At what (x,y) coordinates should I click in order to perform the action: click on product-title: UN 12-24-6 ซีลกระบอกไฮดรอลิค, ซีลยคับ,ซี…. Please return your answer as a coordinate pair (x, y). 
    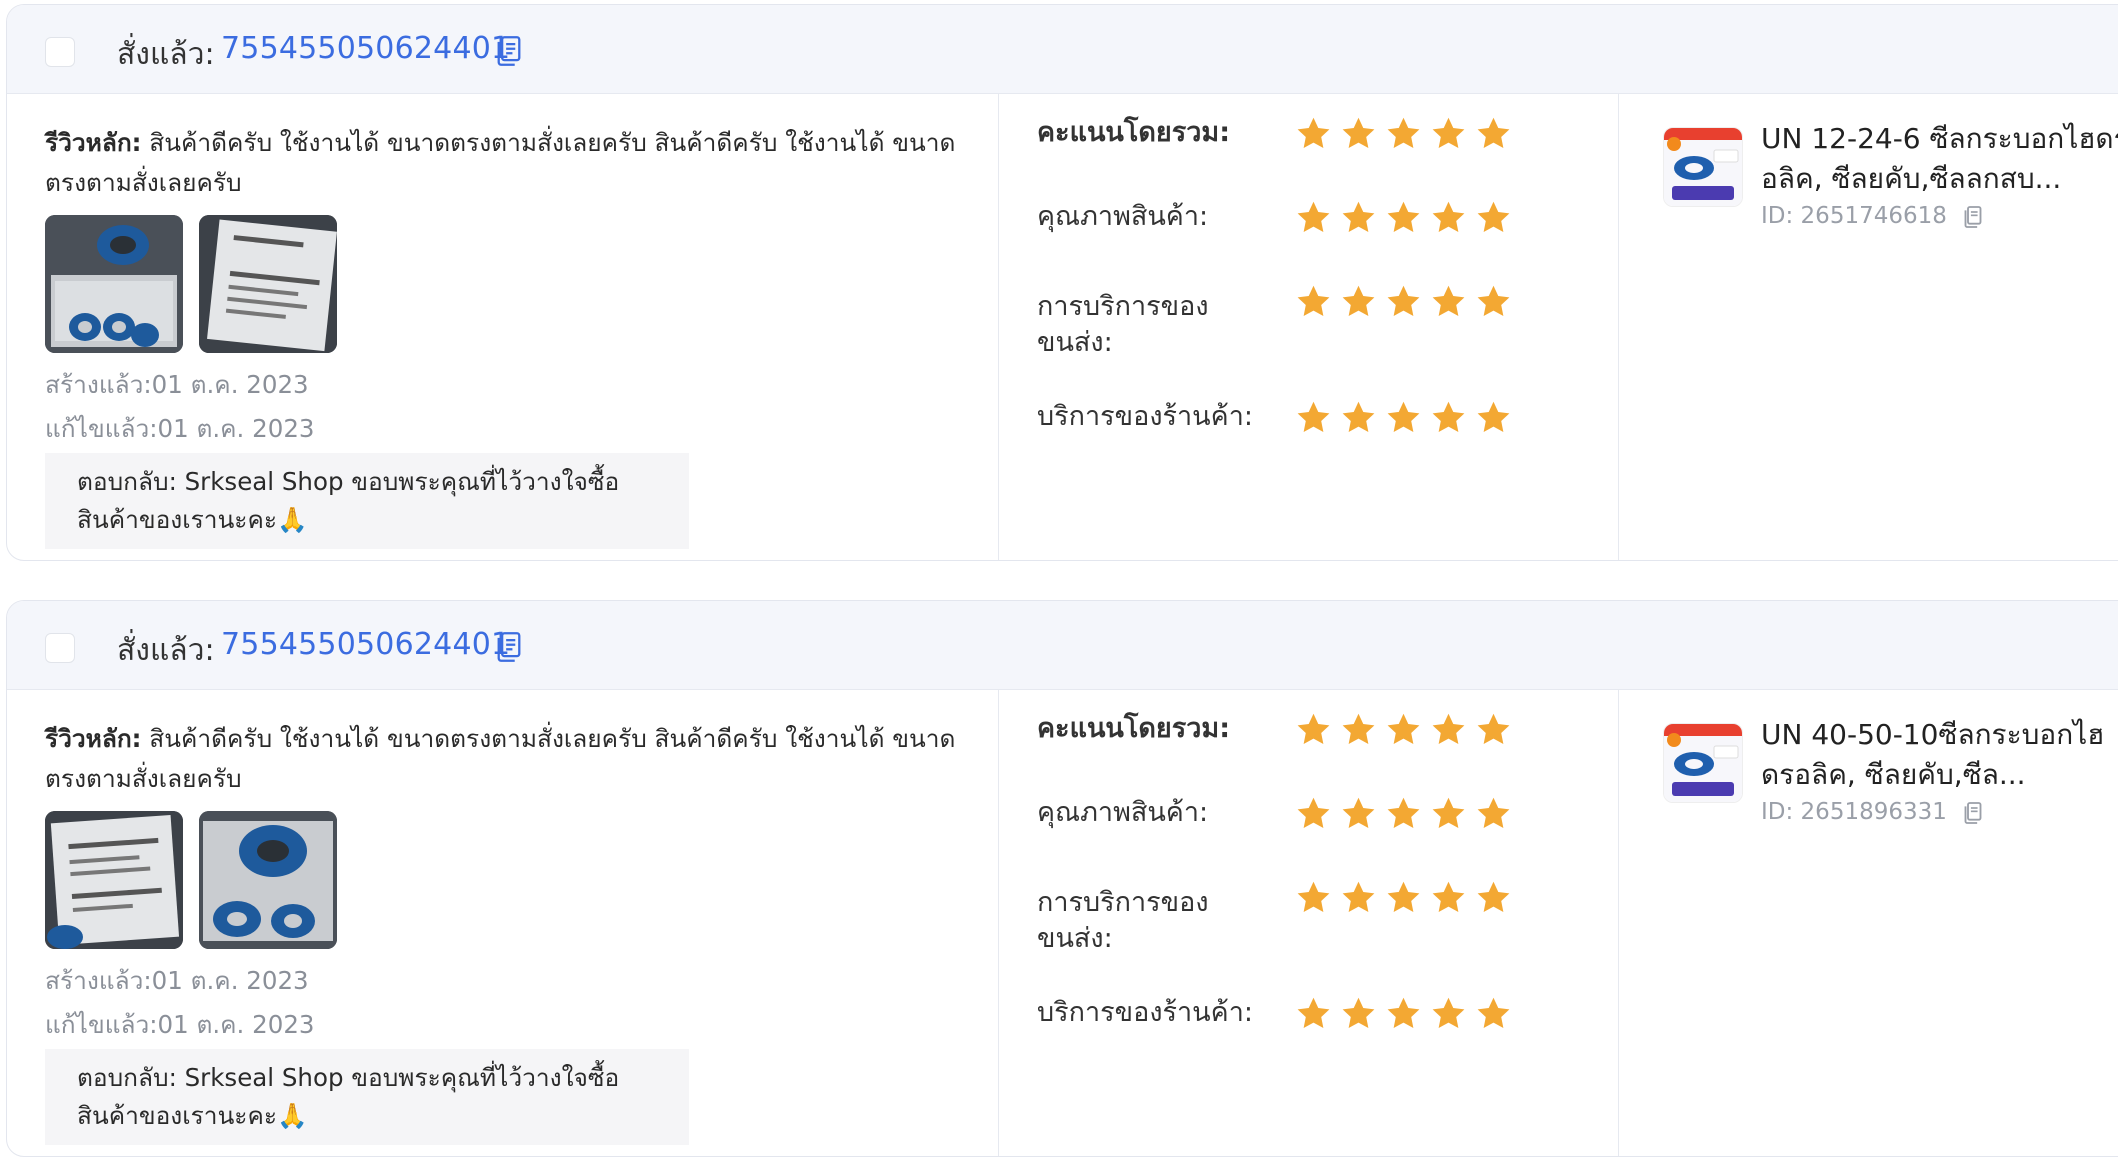
    Looking at the image, I should click on (1939, 159).